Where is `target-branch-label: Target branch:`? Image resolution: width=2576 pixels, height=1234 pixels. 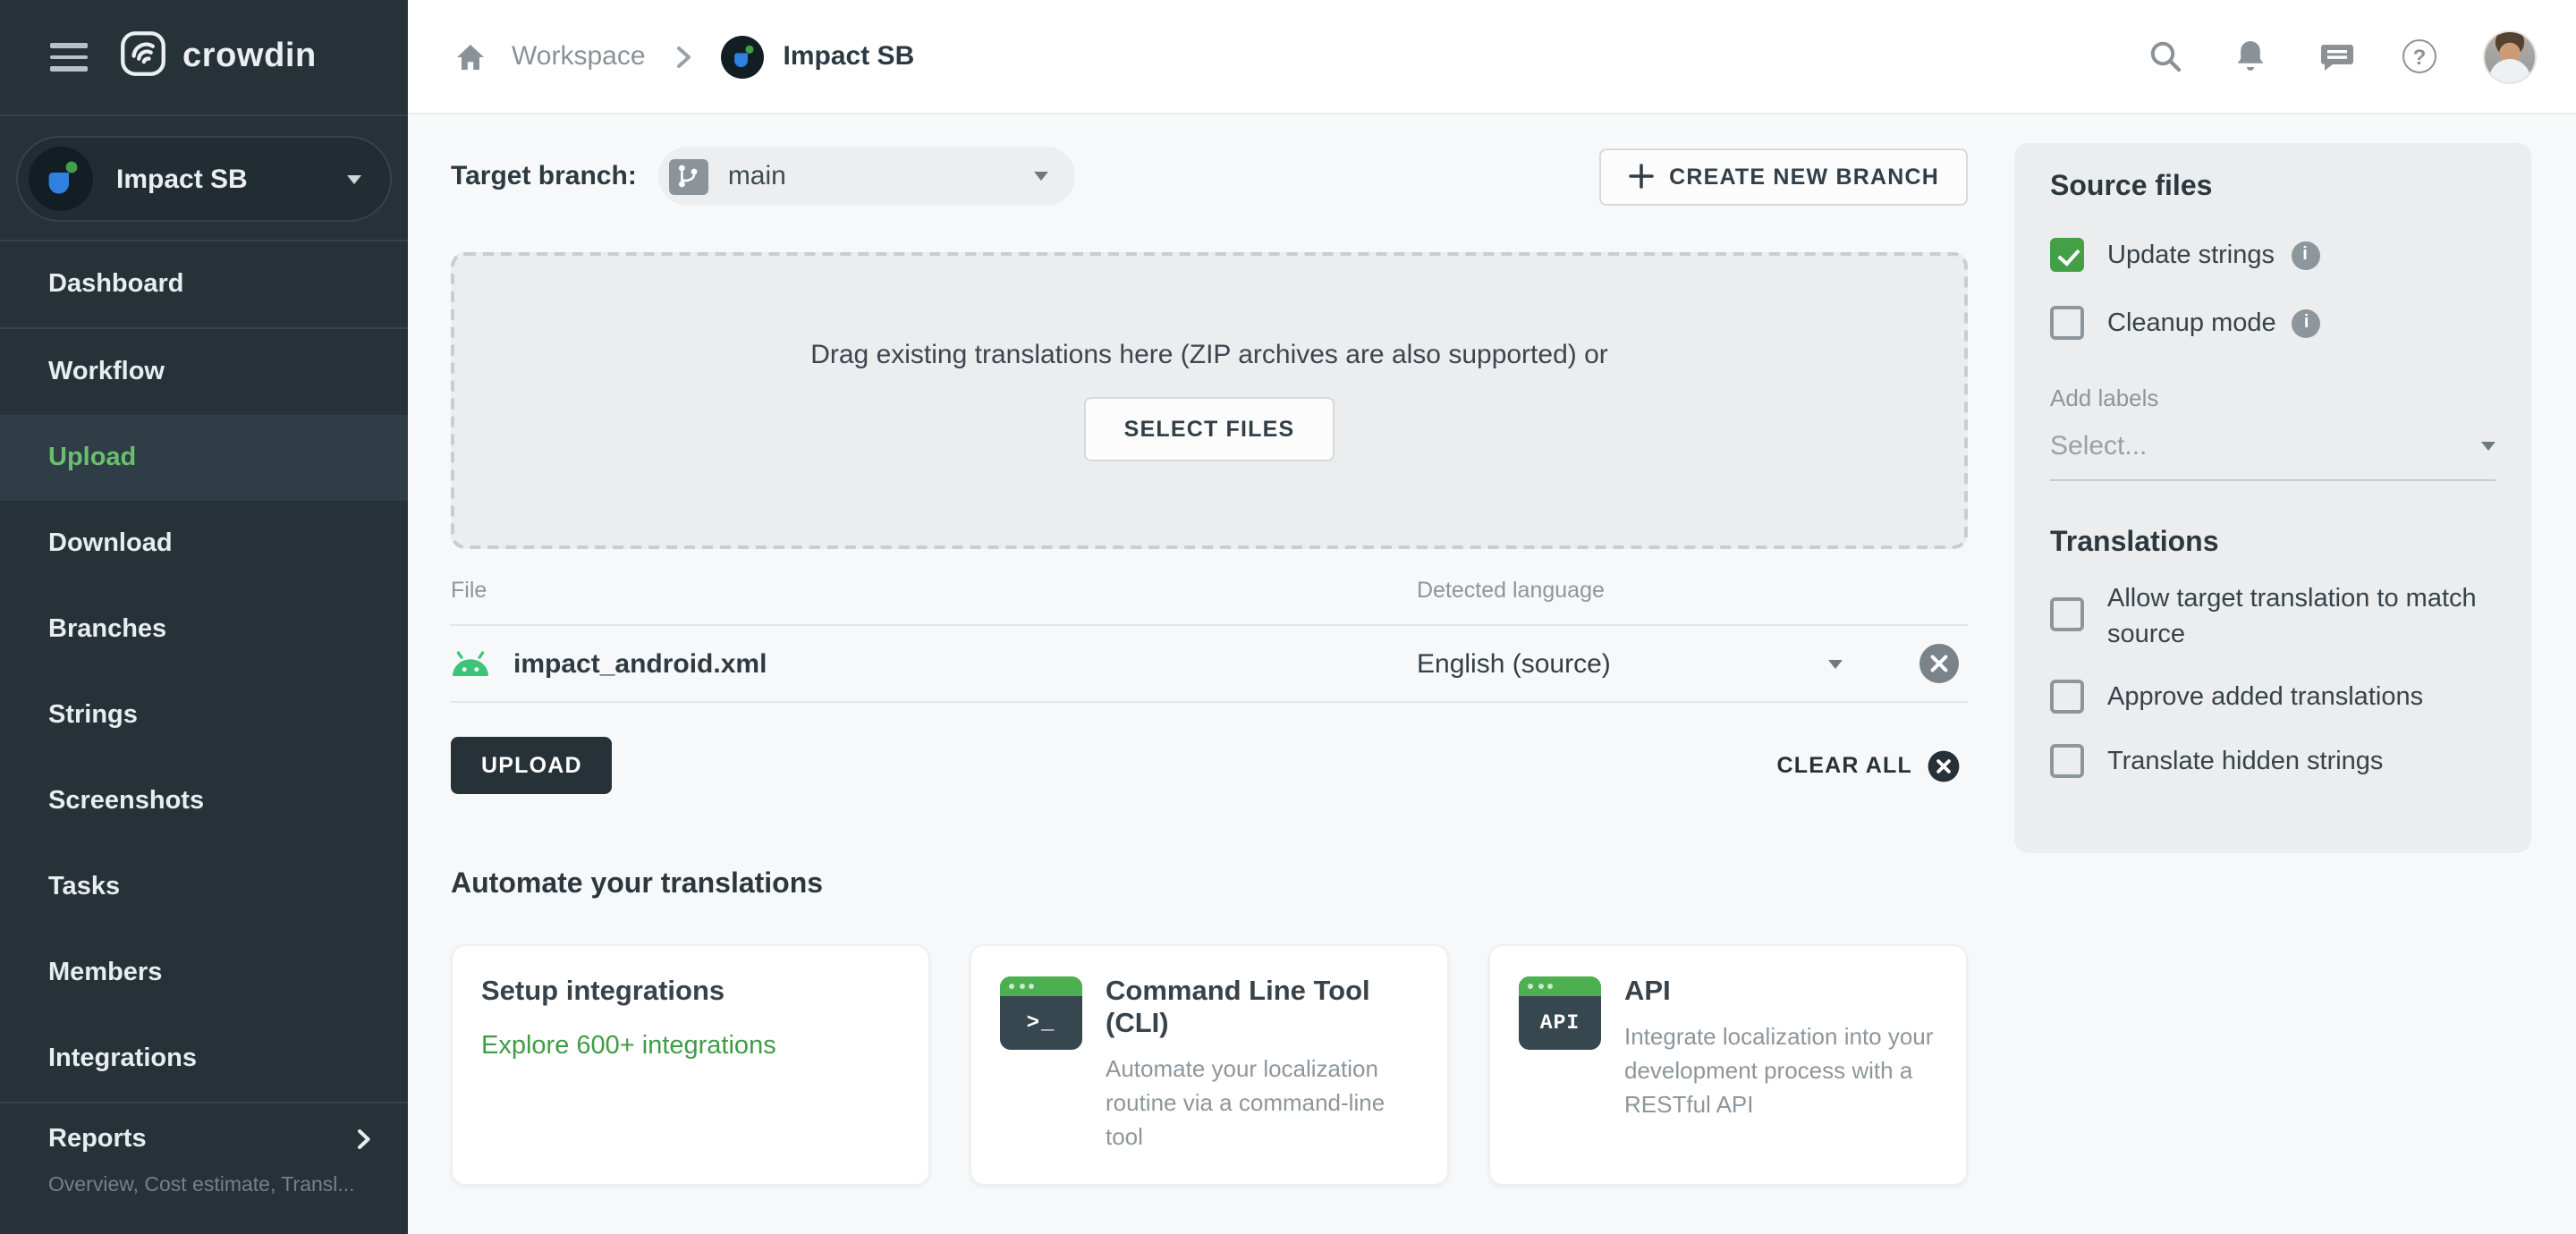 target-branch-label: Target branch: is located at coordinates (544, 176).